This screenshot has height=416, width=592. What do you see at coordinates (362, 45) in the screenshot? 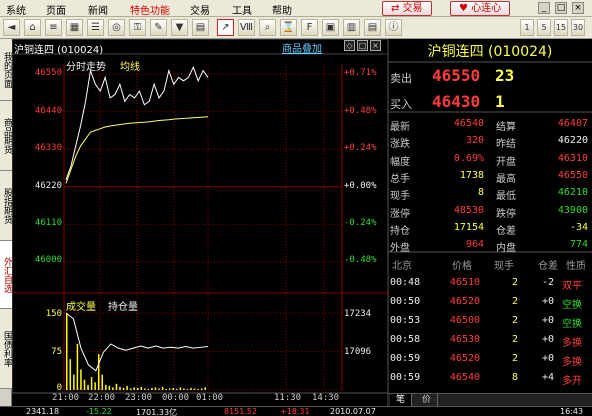
I see `chart-maximize-icon: □` at bounding box center [362, 45].